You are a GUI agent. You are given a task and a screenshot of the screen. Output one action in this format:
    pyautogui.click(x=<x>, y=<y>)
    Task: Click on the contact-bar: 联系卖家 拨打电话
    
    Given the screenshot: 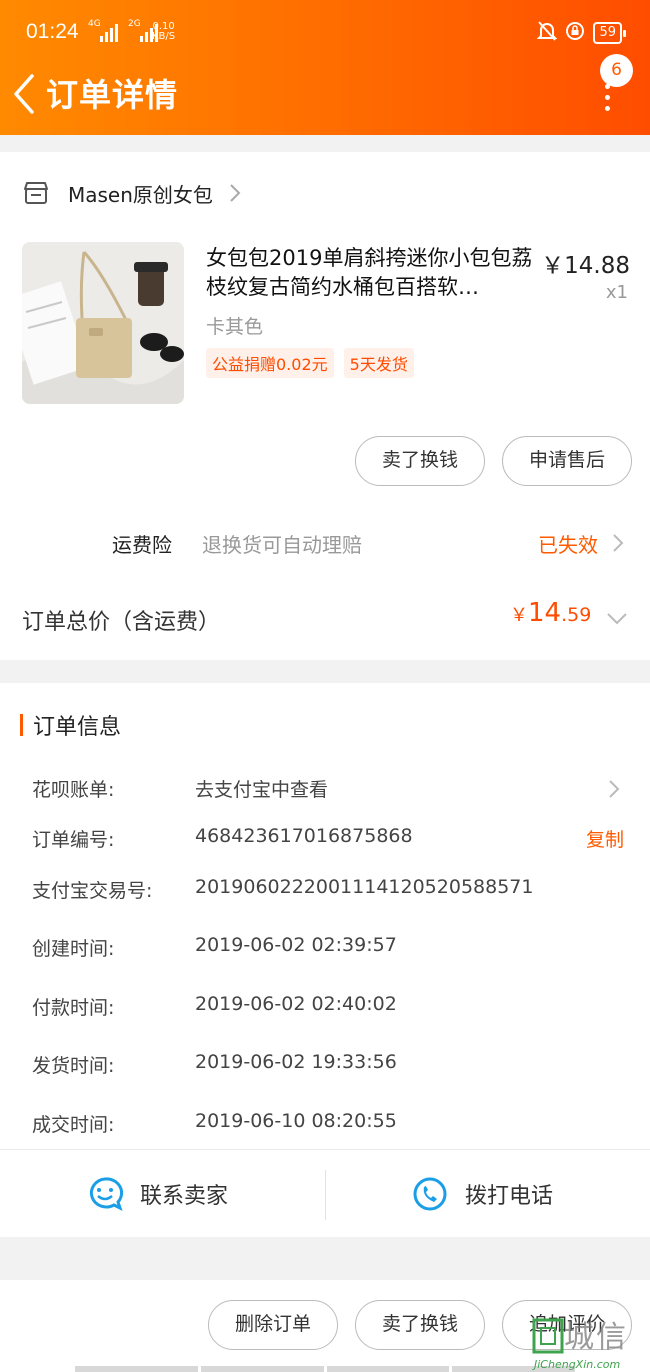 What is the action you would take?
    pyautogui.click(x=325, y=1193)
    